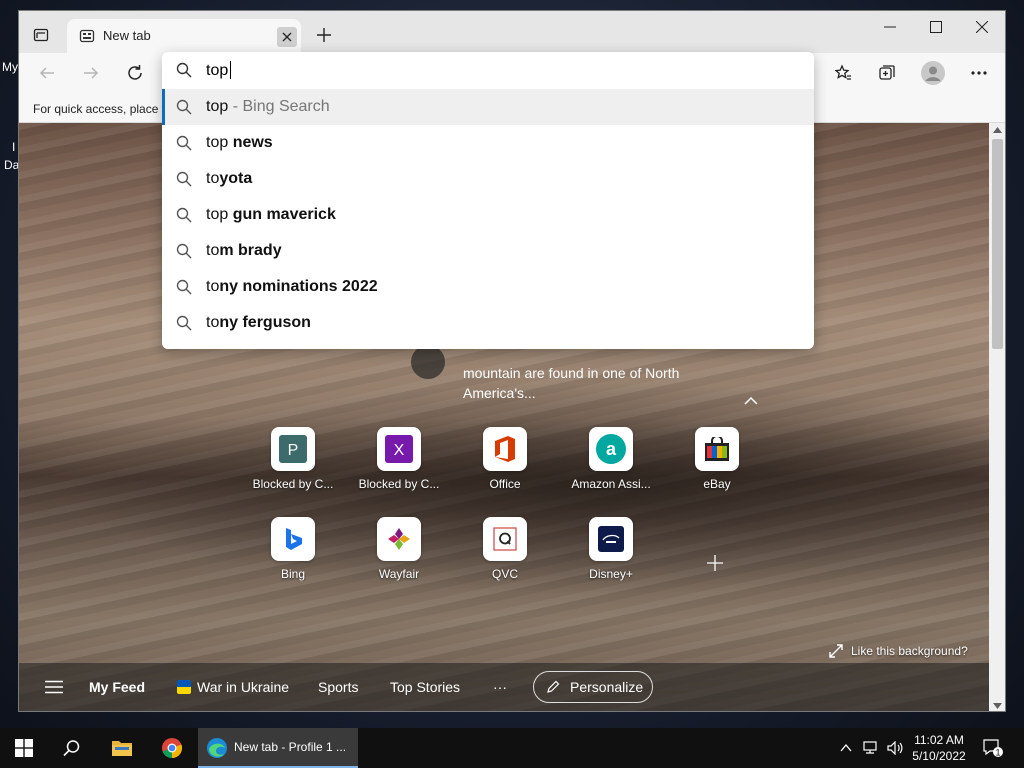  What do you see at coordinates (611, 549) in the screenshot?
I see `quick-link-tile: Disney+` at bounding box center [611, 549].